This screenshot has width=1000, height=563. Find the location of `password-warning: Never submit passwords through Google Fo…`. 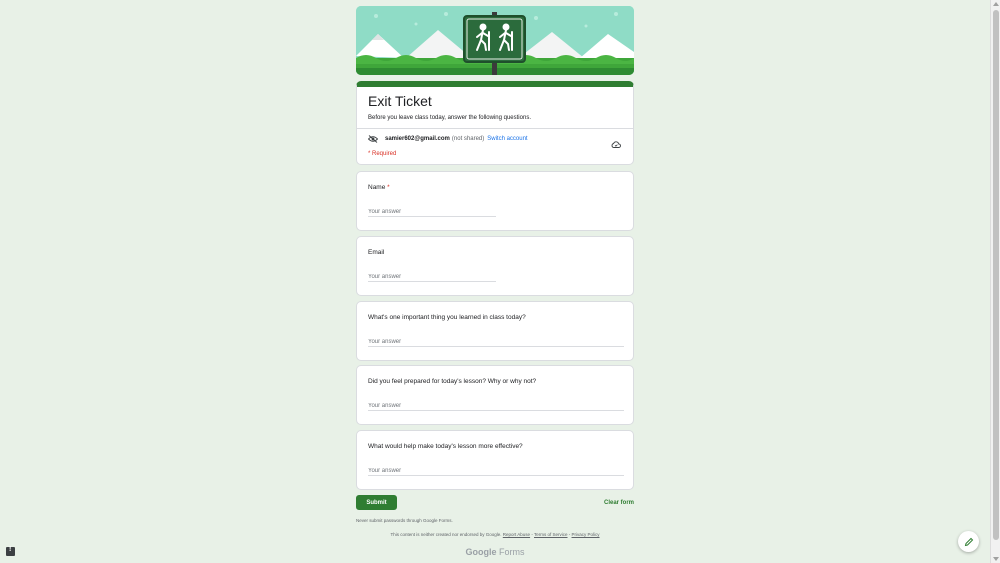

password-warning: Never submit passwords through Google Fo… is located at coordinates (404, 520).